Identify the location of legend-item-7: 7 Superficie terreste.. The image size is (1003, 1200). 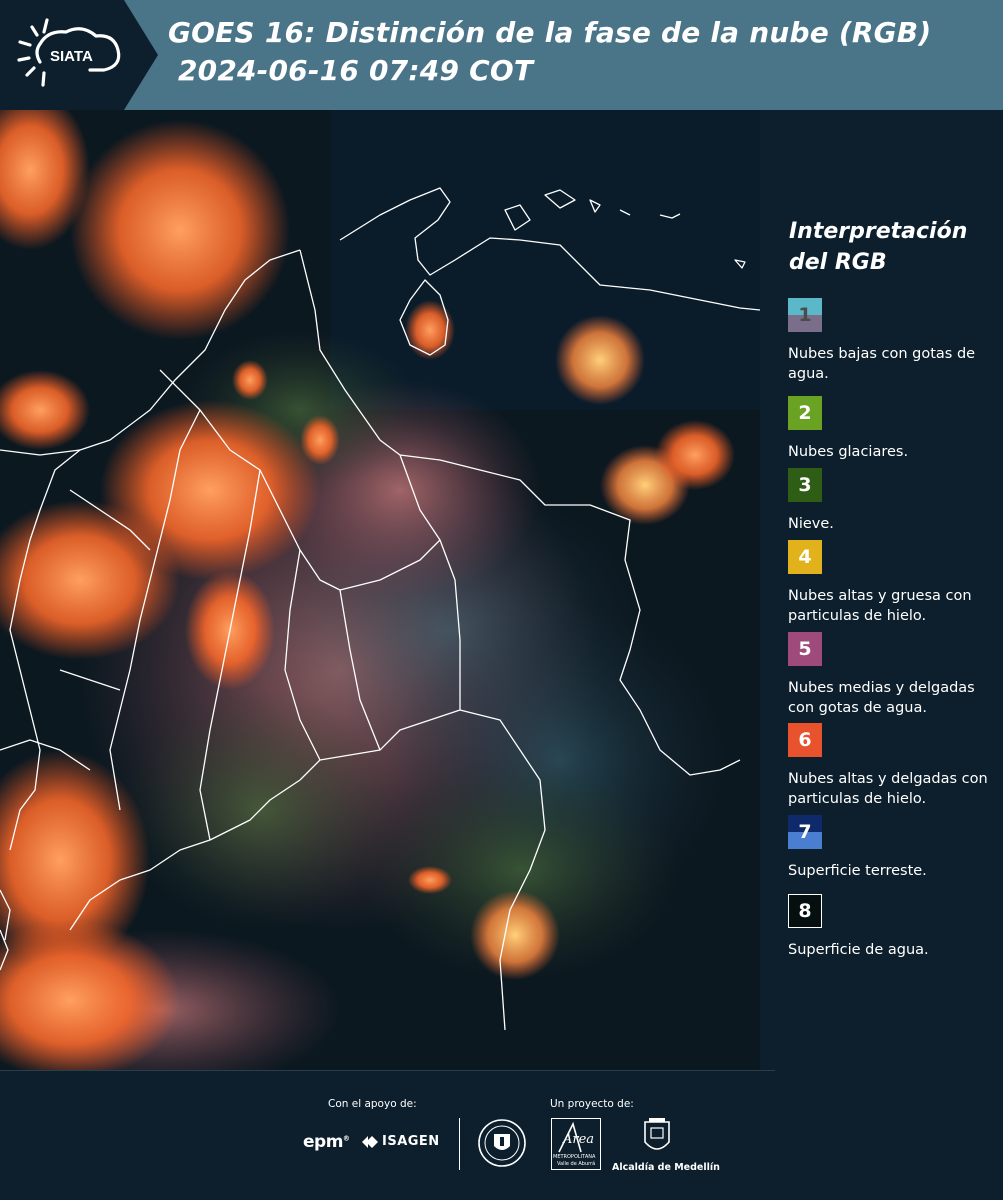
(894, 848).